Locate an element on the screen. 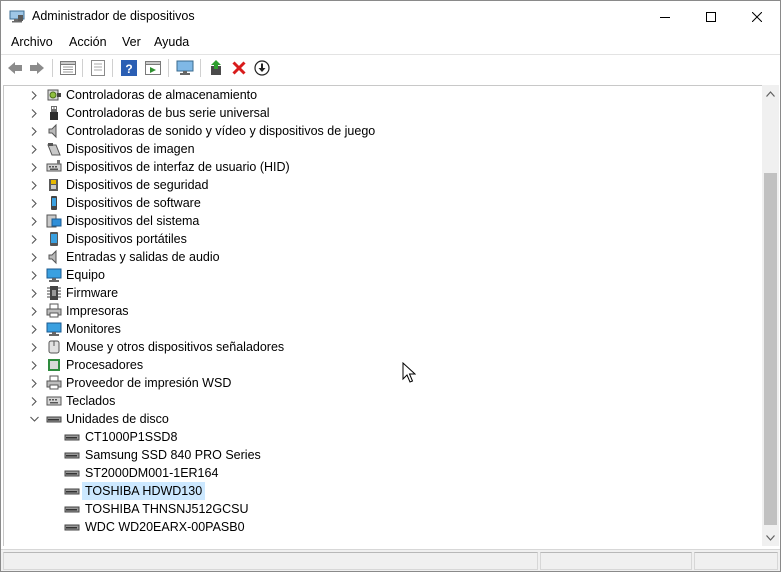 The width and height of the screenshot is (781, 572). status-bar is located at coordinates (390, 560).